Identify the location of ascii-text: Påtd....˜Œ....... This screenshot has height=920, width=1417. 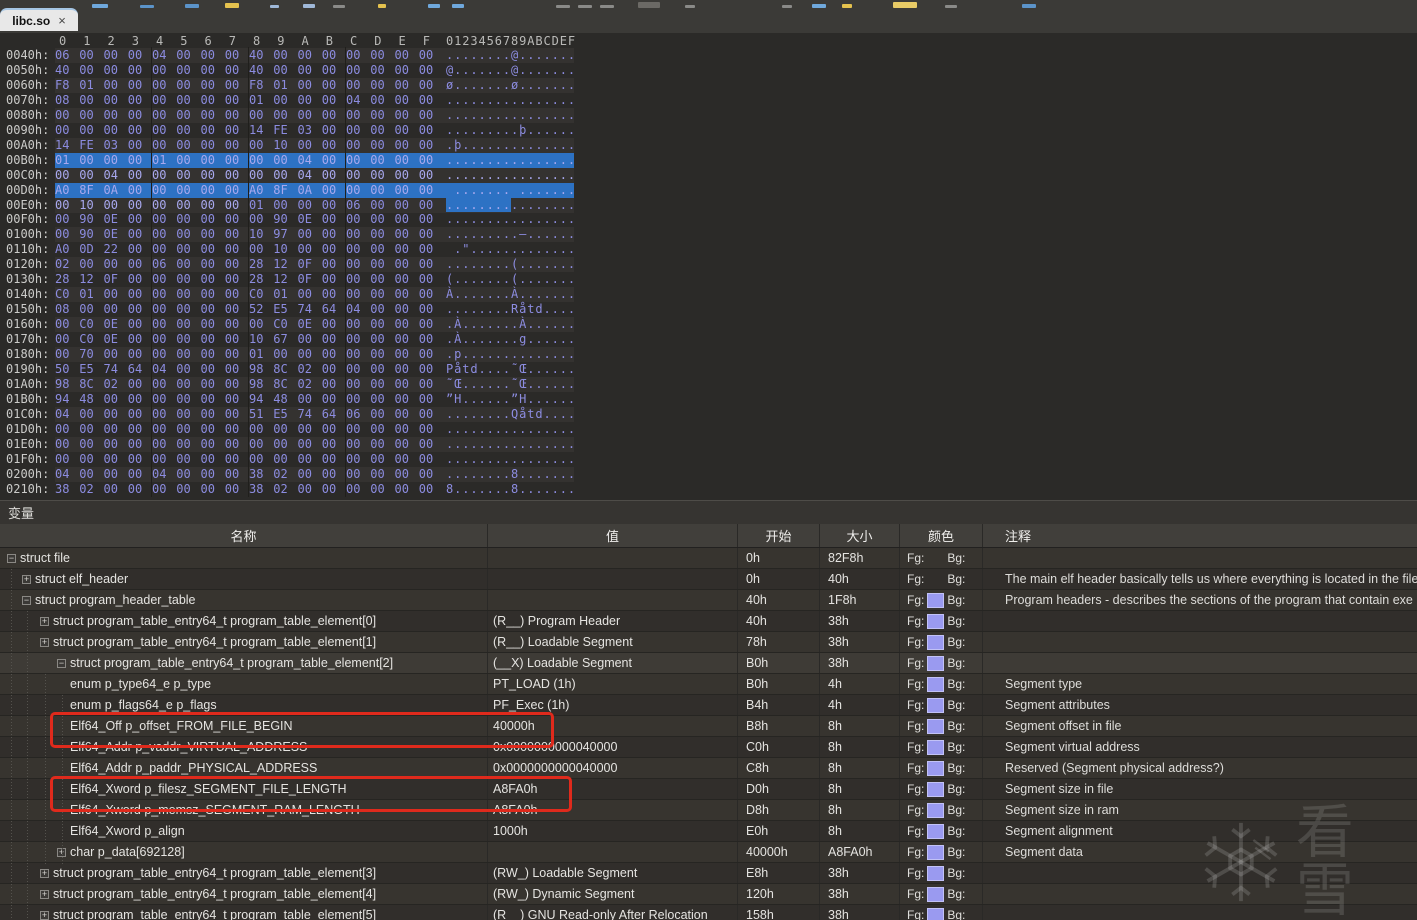
(509, 369).